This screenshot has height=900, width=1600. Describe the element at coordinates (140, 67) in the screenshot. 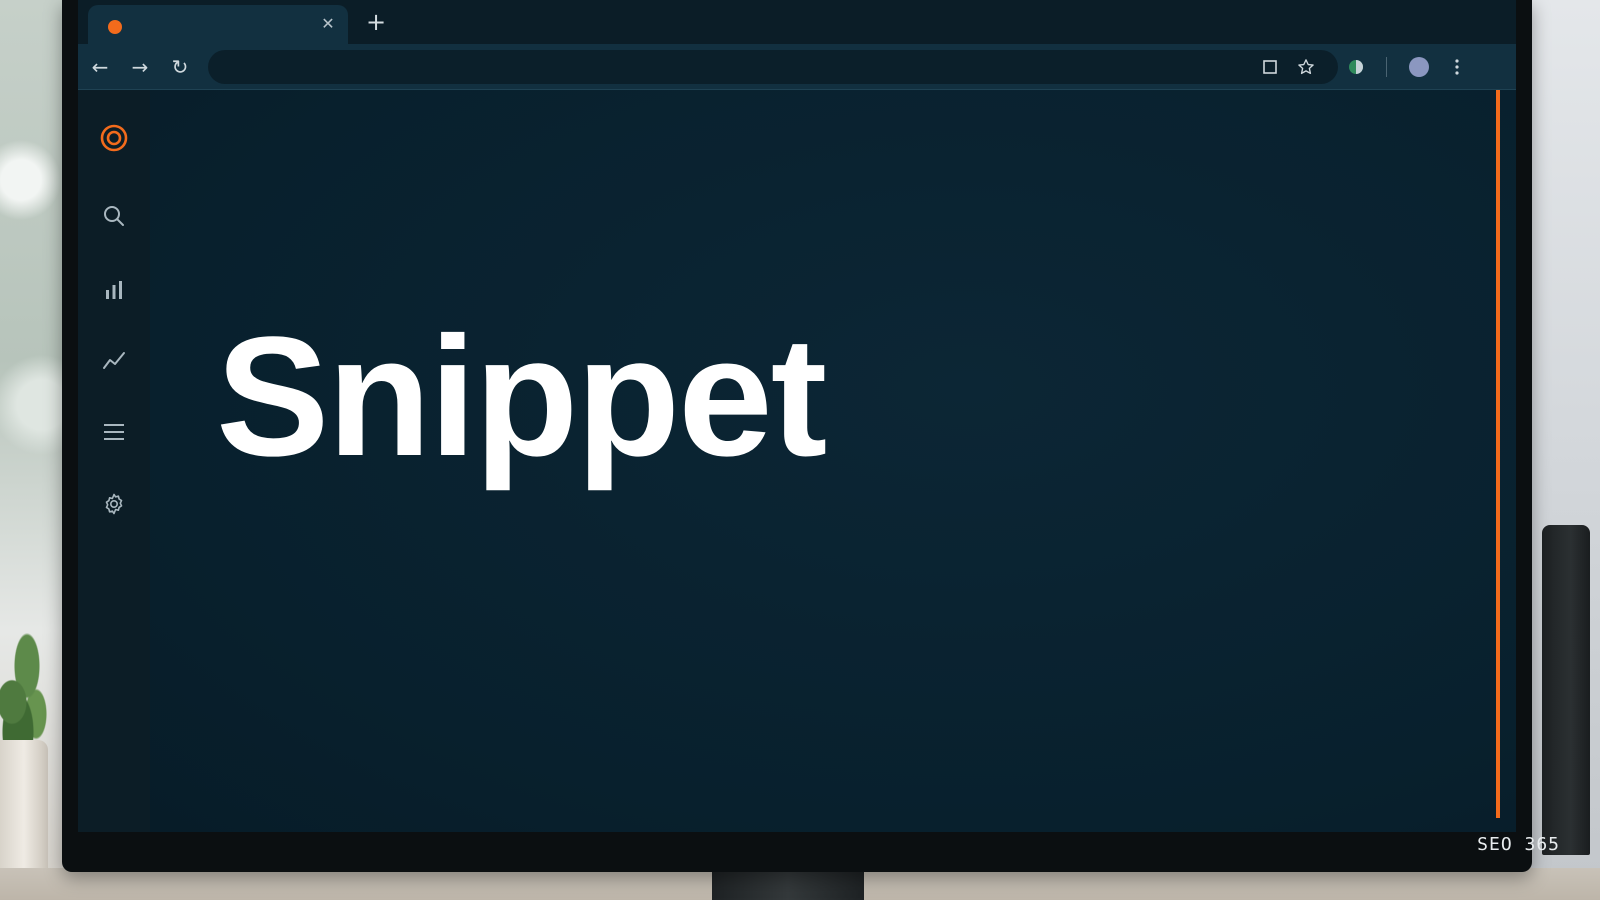

I see `arrow-right-icon: →` at that location.